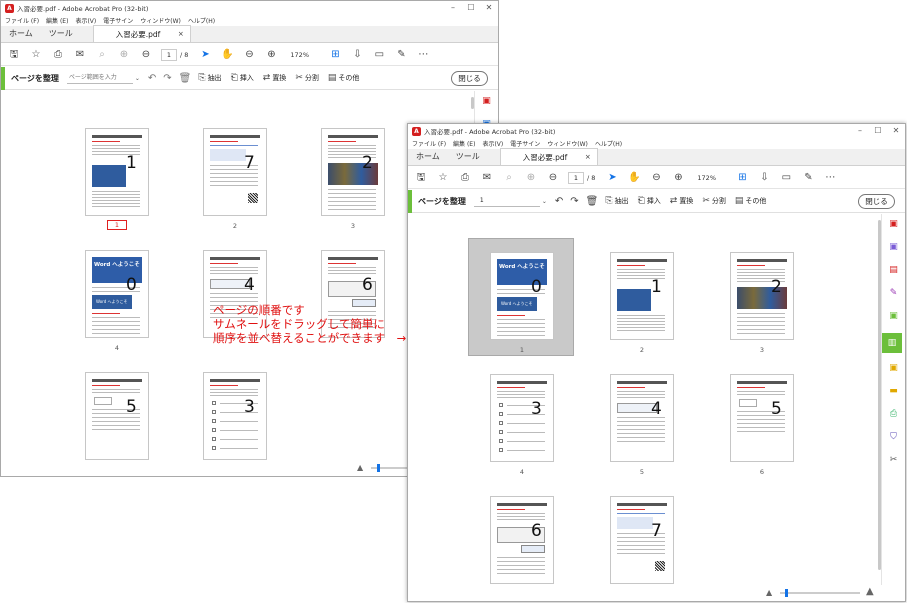  What do you see at coordinates (401, 55) in the screenshot?
I see `pen-icon: ✎` at bounding box center [401, 55].